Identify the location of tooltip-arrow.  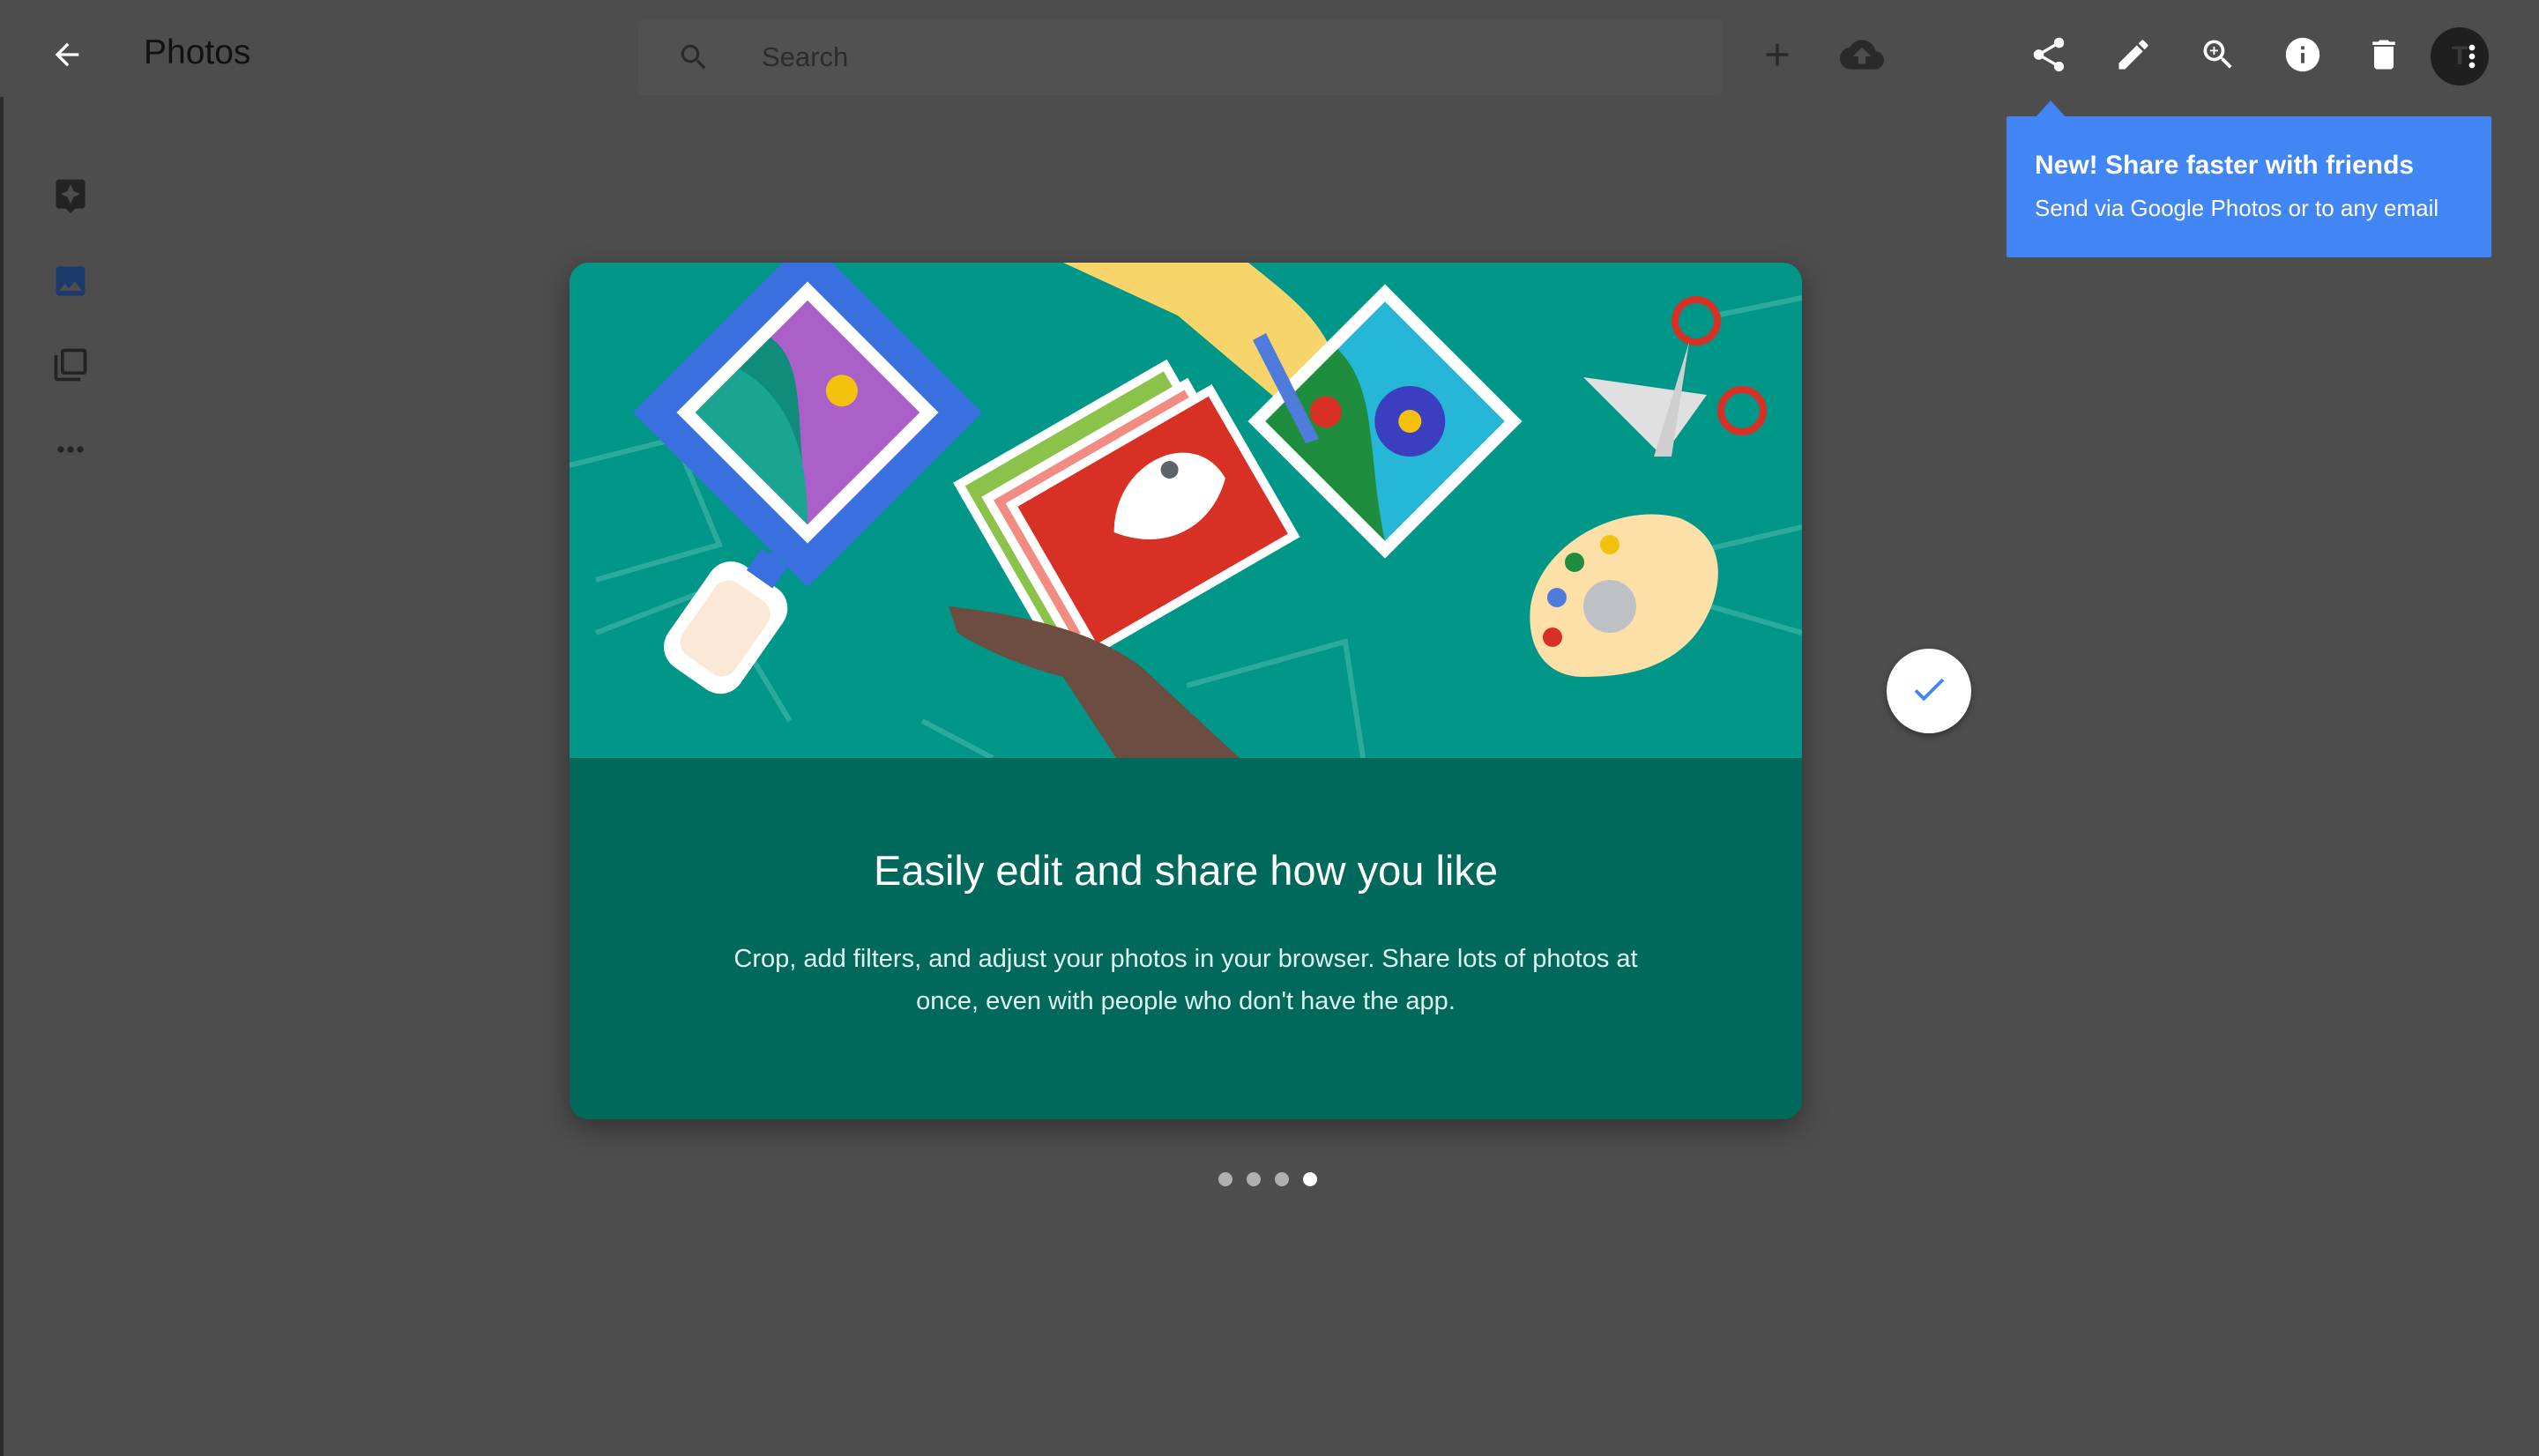
(2050, 109).